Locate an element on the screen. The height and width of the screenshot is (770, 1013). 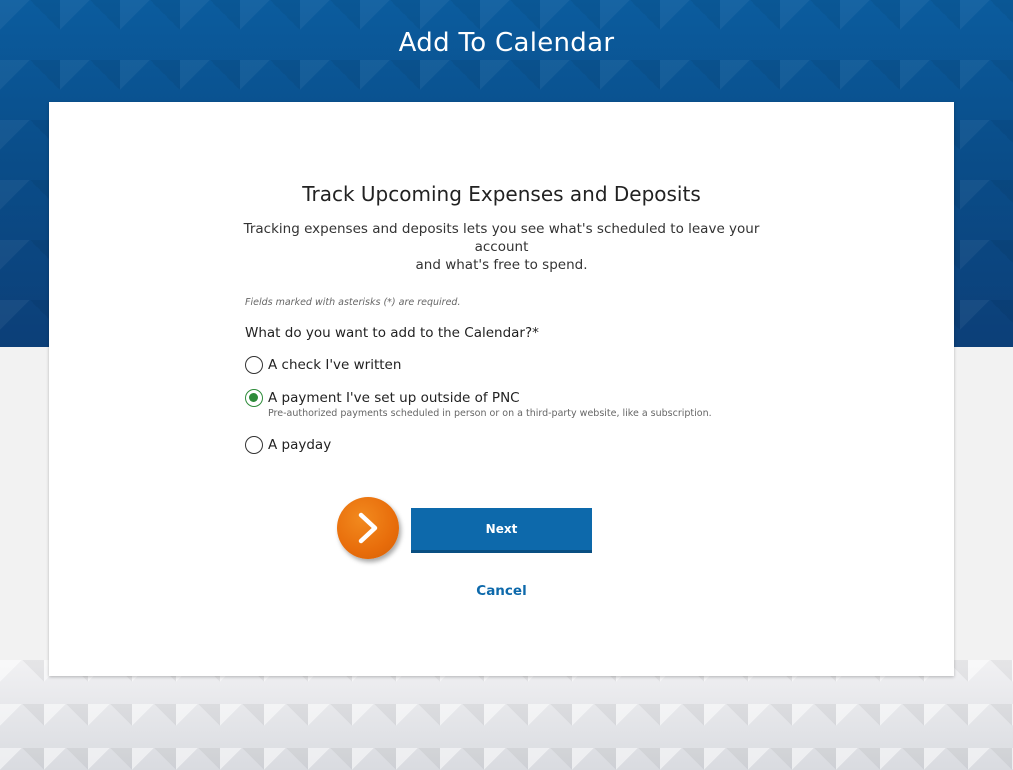
step-badge is located at coordinates (368, 528).